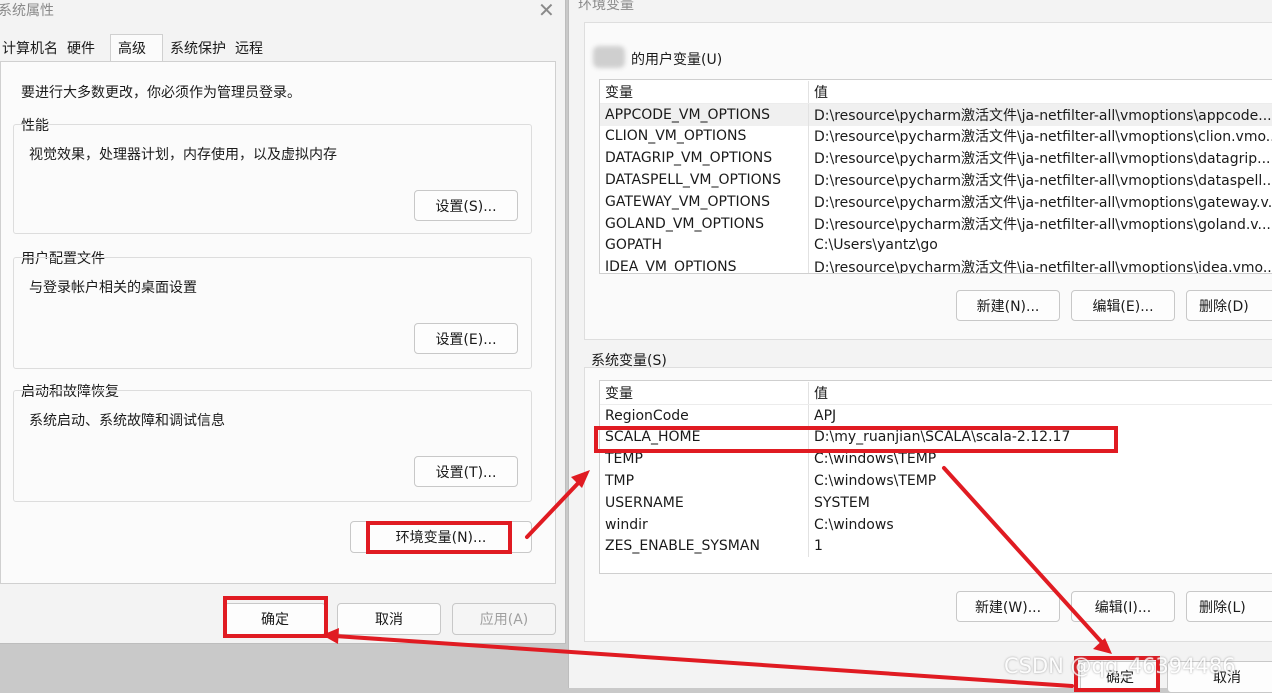  What do you see at coordinates (1120, 666) in the screenshot?
I see `watermark: CSDN @qq_46394486` at bounding box center [1120, 666].